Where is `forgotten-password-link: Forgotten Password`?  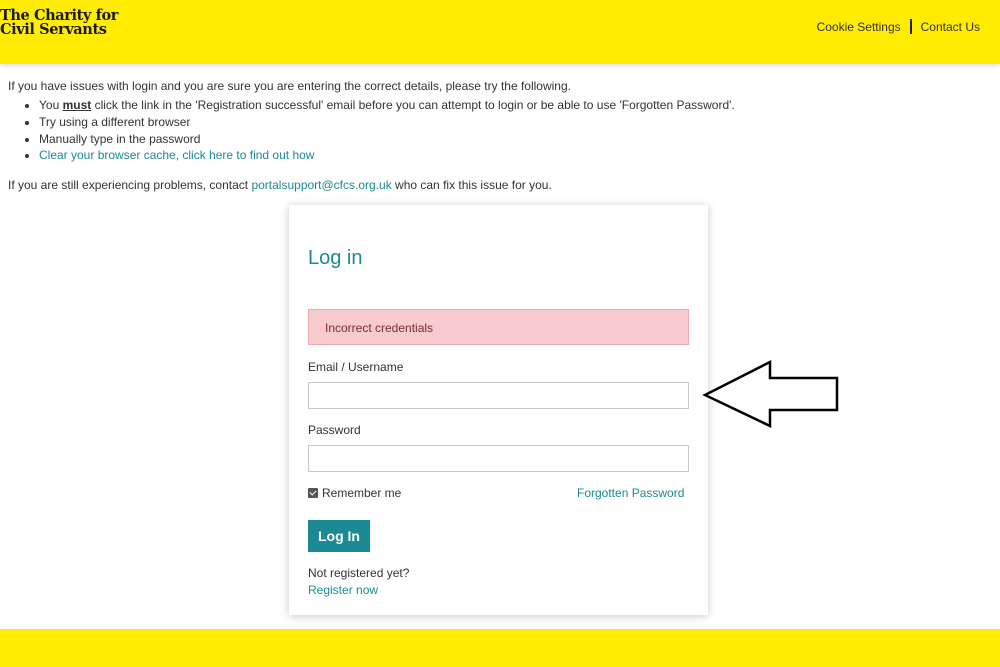 forgotten-password-link: Forgotten Password is located at coordinates (630, 493).